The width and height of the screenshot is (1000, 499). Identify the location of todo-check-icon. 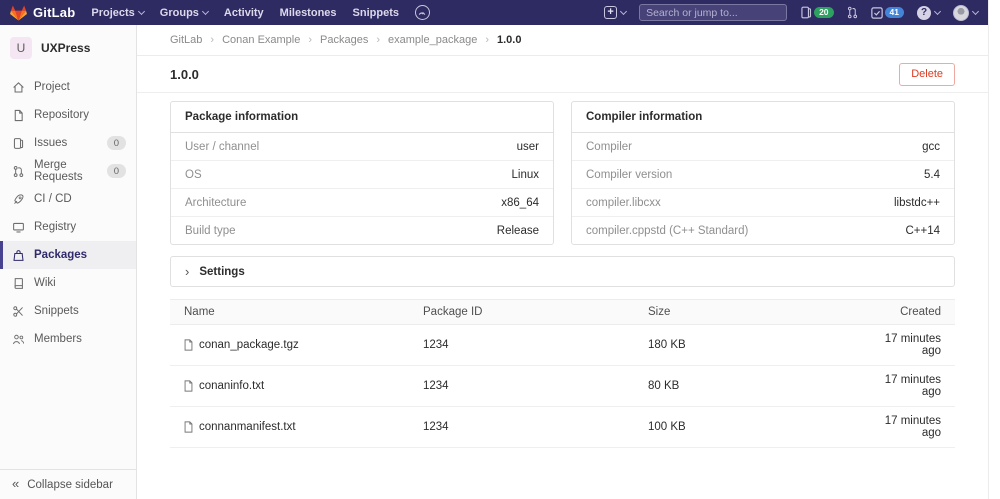
(876, 12).